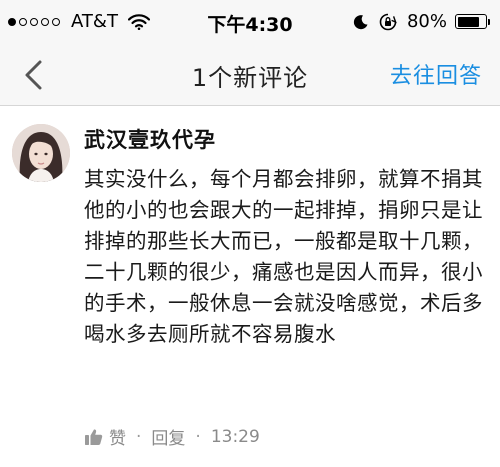 Image resolution: width=500 pixels, height=467 pixels. Describe the element at coordinates (117, 439) in the screenshot. I see `like-label: 赞` at that location.